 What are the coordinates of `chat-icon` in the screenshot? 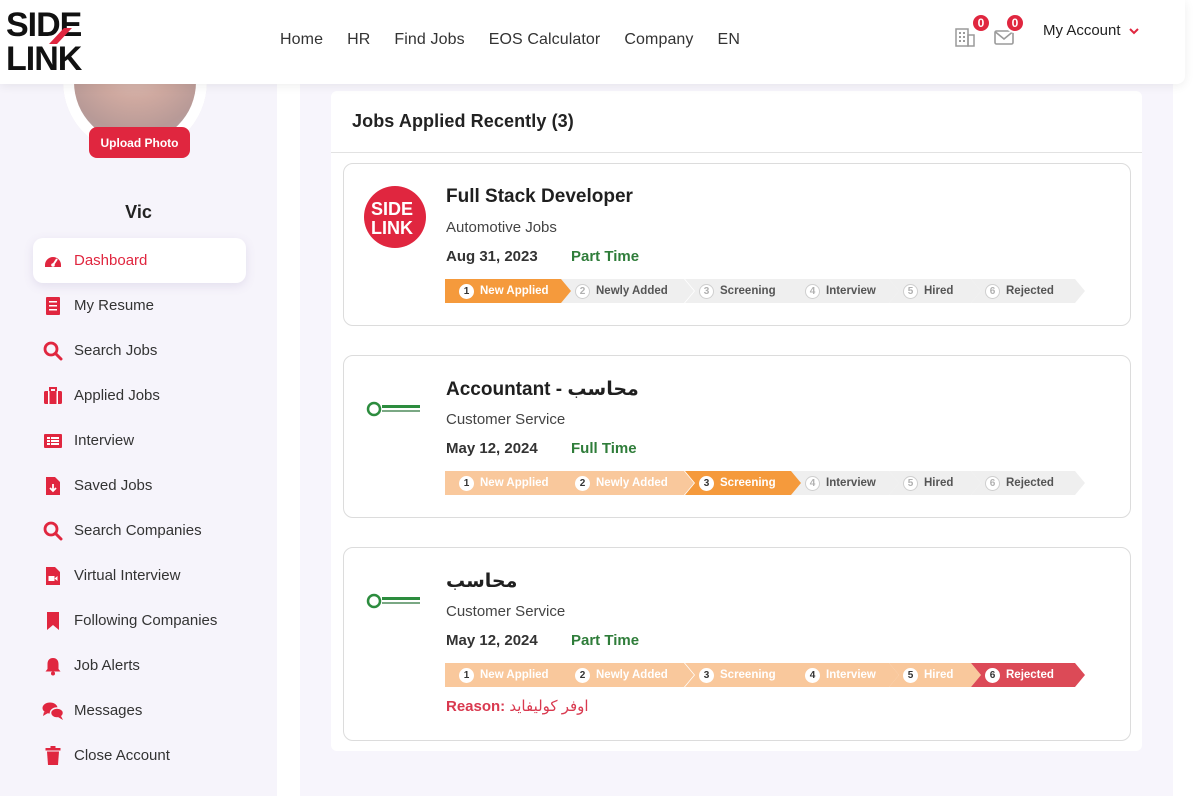 It's located at (53, 711).